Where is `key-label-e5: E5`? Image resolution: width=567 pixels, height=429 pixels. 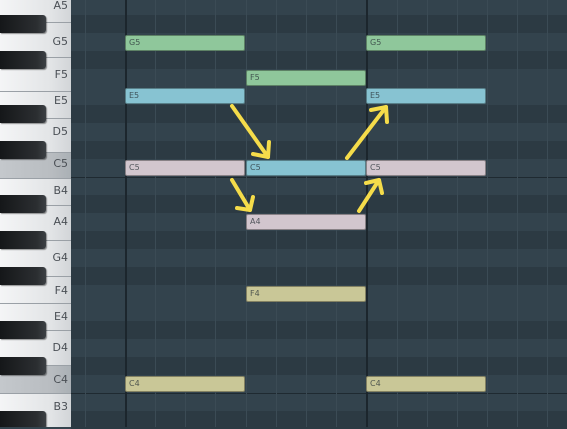
key-label-e5: E5 is located at coordinates (61, 100).